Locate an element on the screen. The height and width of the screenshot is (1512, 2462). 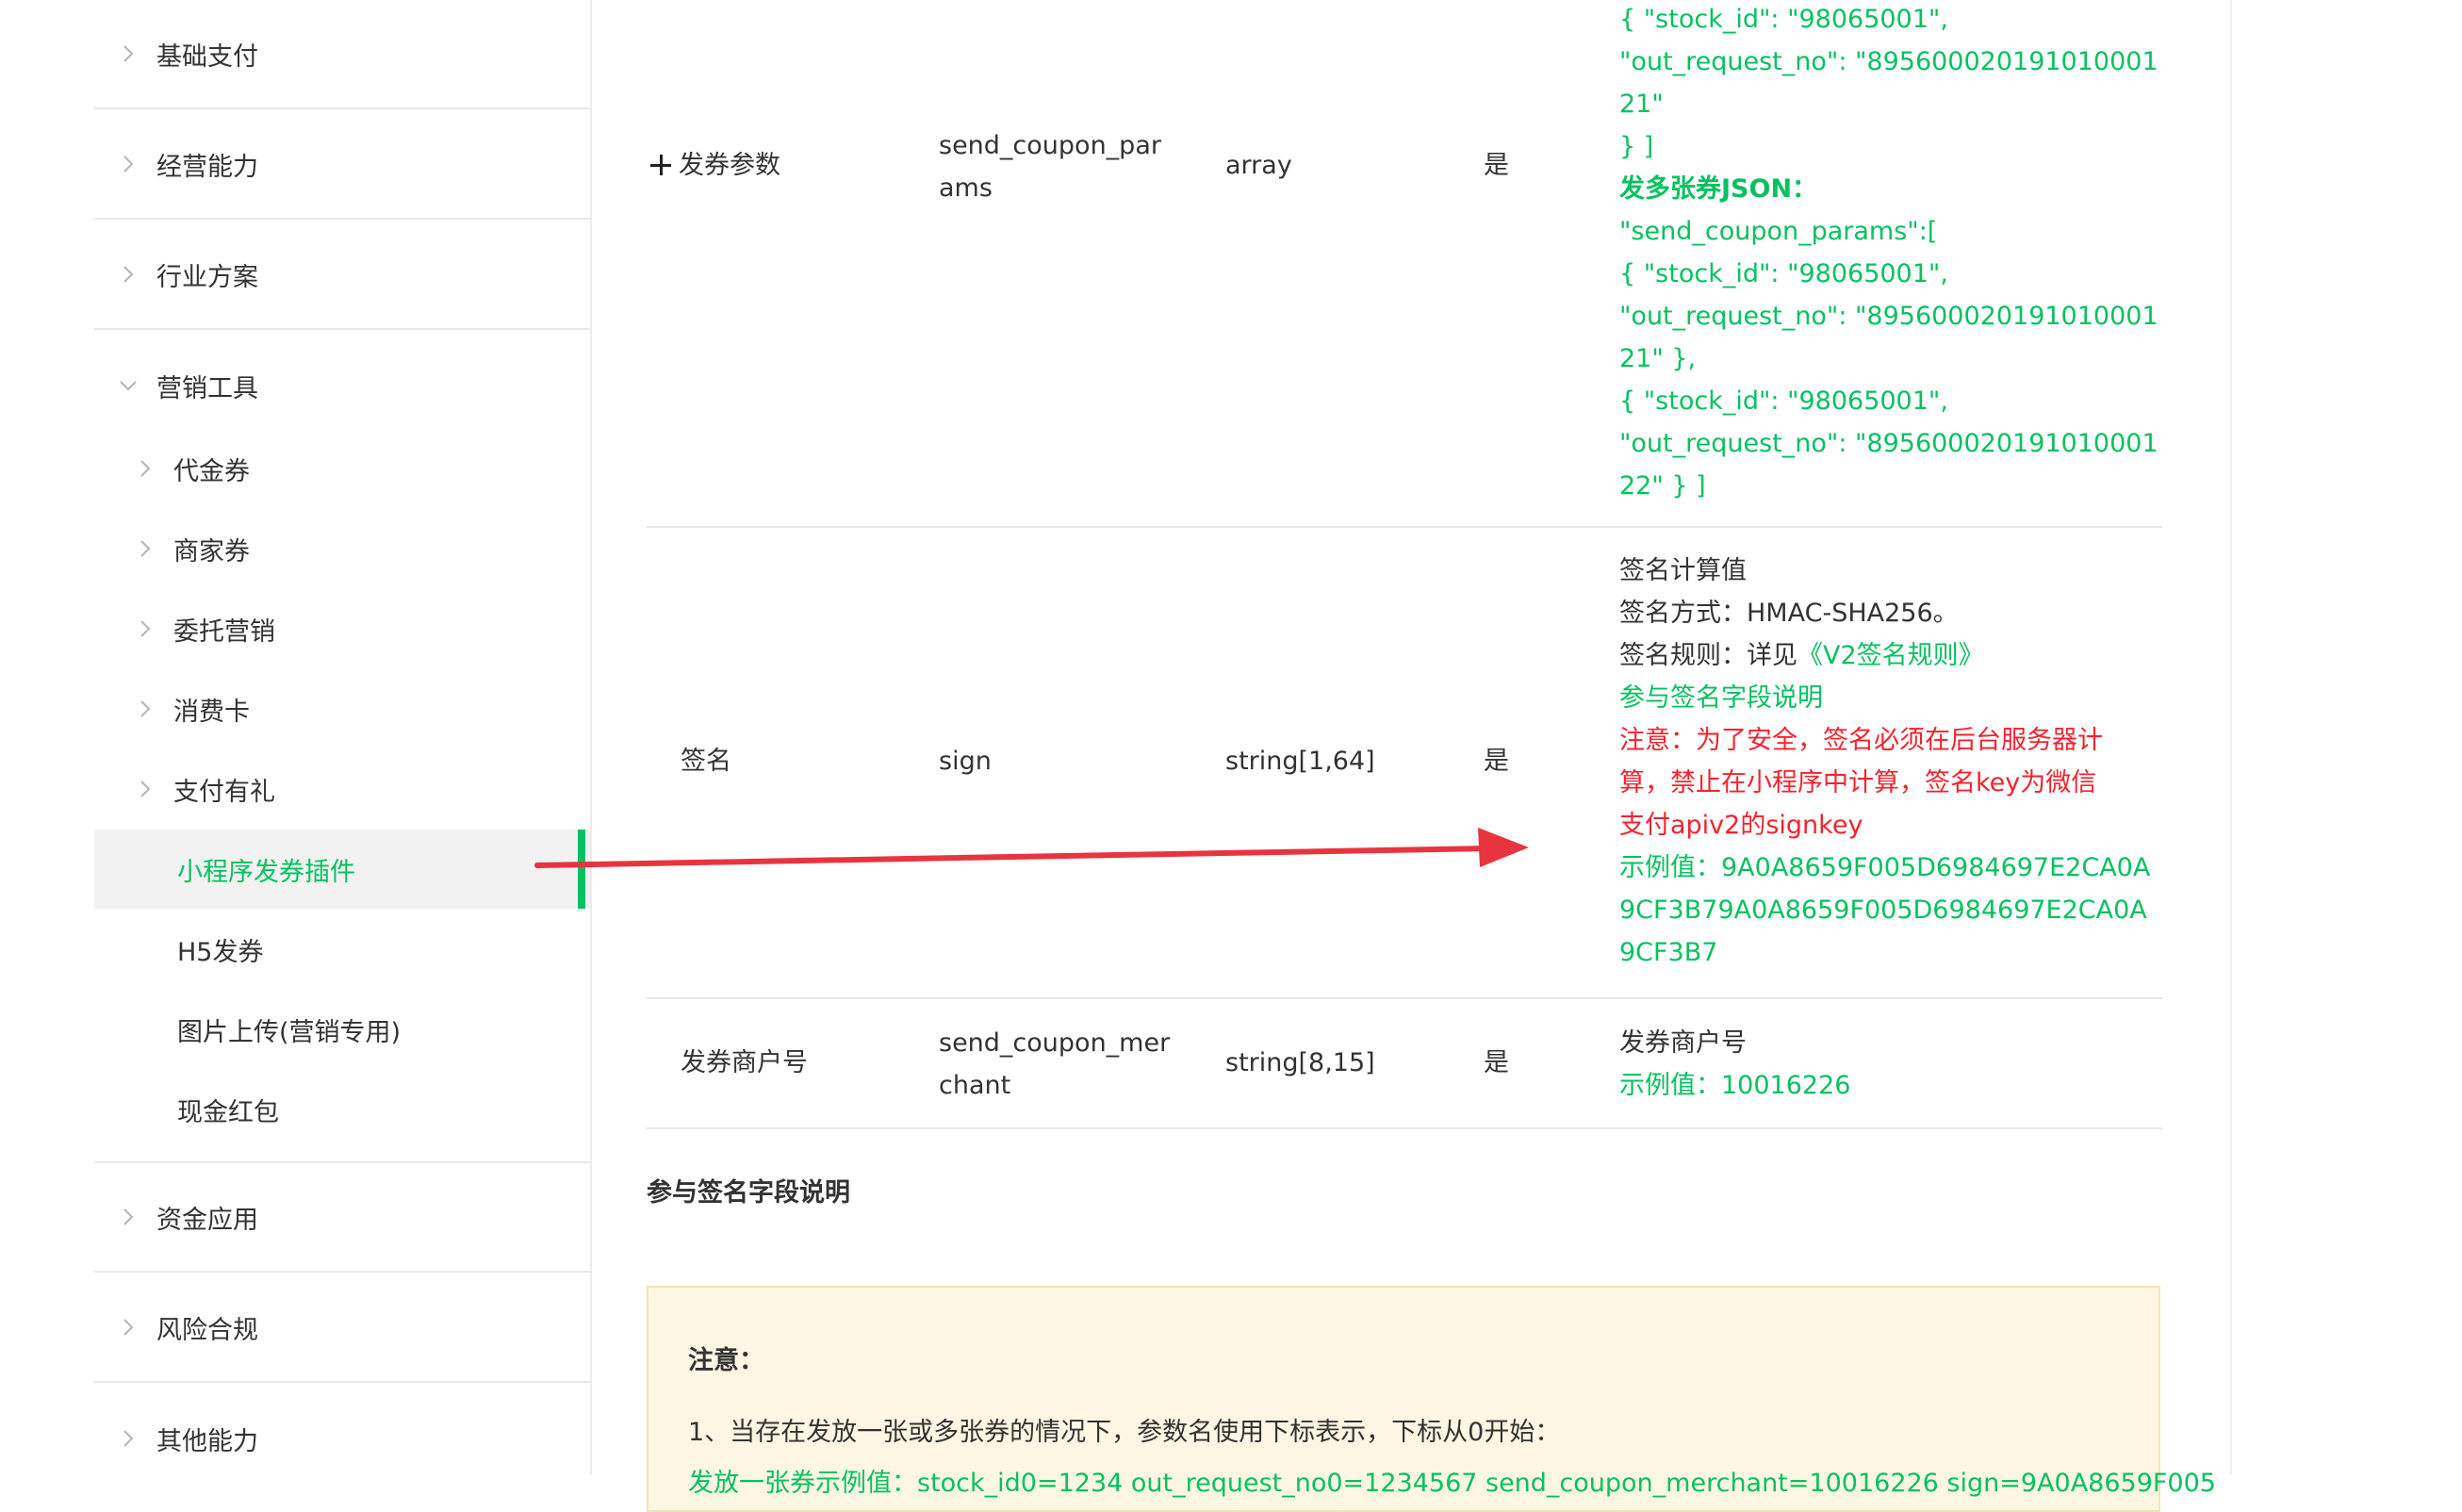
sidebar-subitem-voucher: 代金券 is located at coordinates (342, 468).